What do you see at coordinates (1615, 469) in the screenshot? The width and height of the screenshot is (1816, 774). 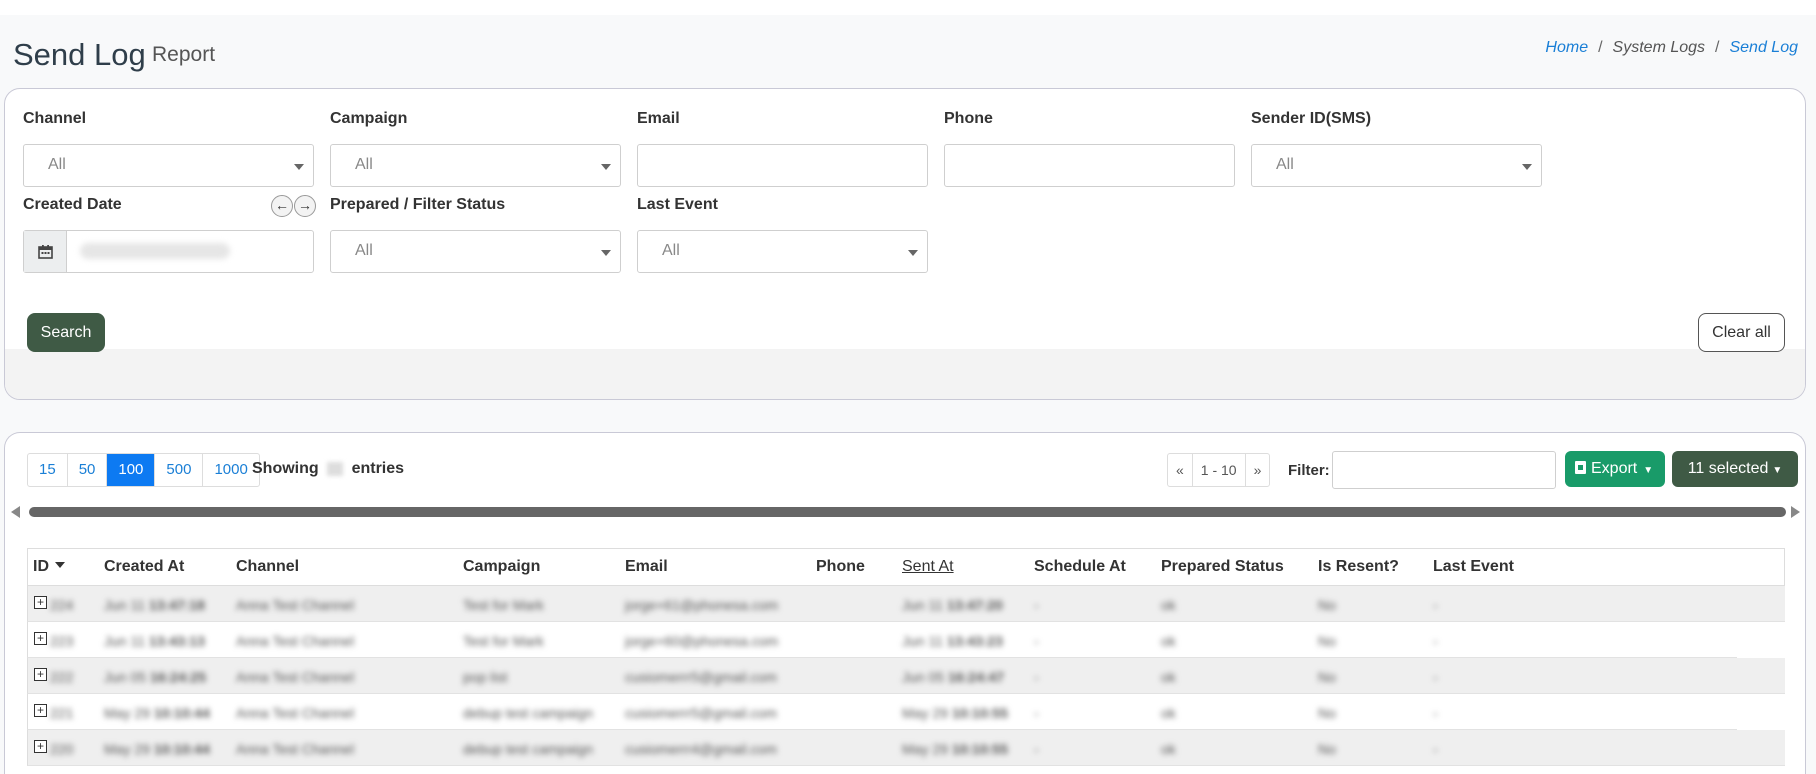 I see `export-button: Export ▼` at bounding box center [1615, 469].